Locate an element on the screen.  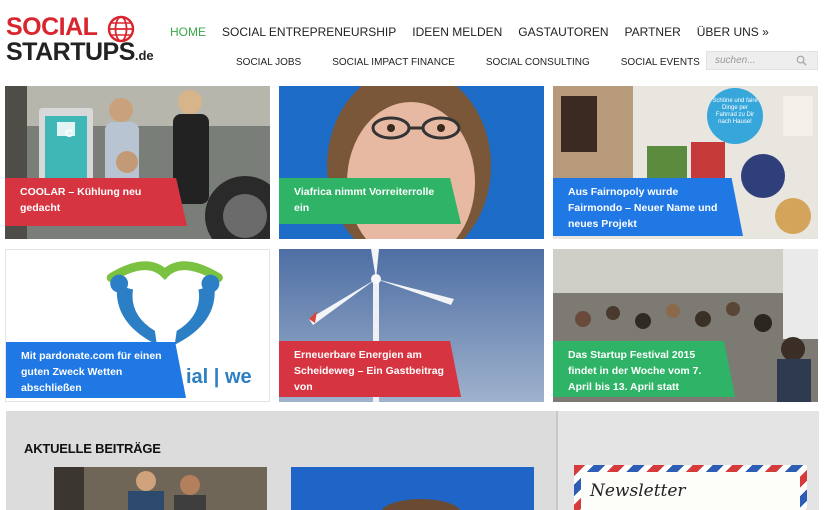
nav-ideen-melden: IDEEN MELDEN is located at coordinates (457, 32).